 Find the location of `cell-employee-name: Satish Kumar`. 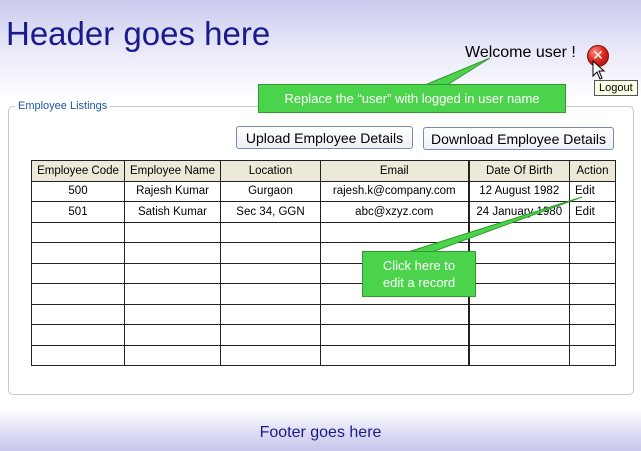

cell-employee-name: Satish Kumar is located at coordinates (172, 212).